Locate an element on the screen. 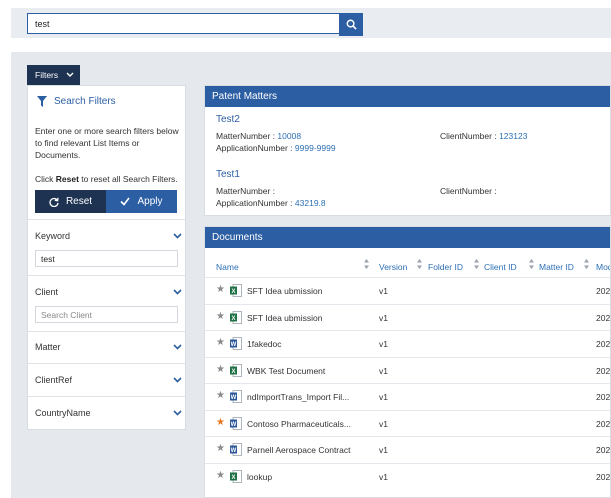  client-number: ClientNumber : is located at coordinates (468, 191).